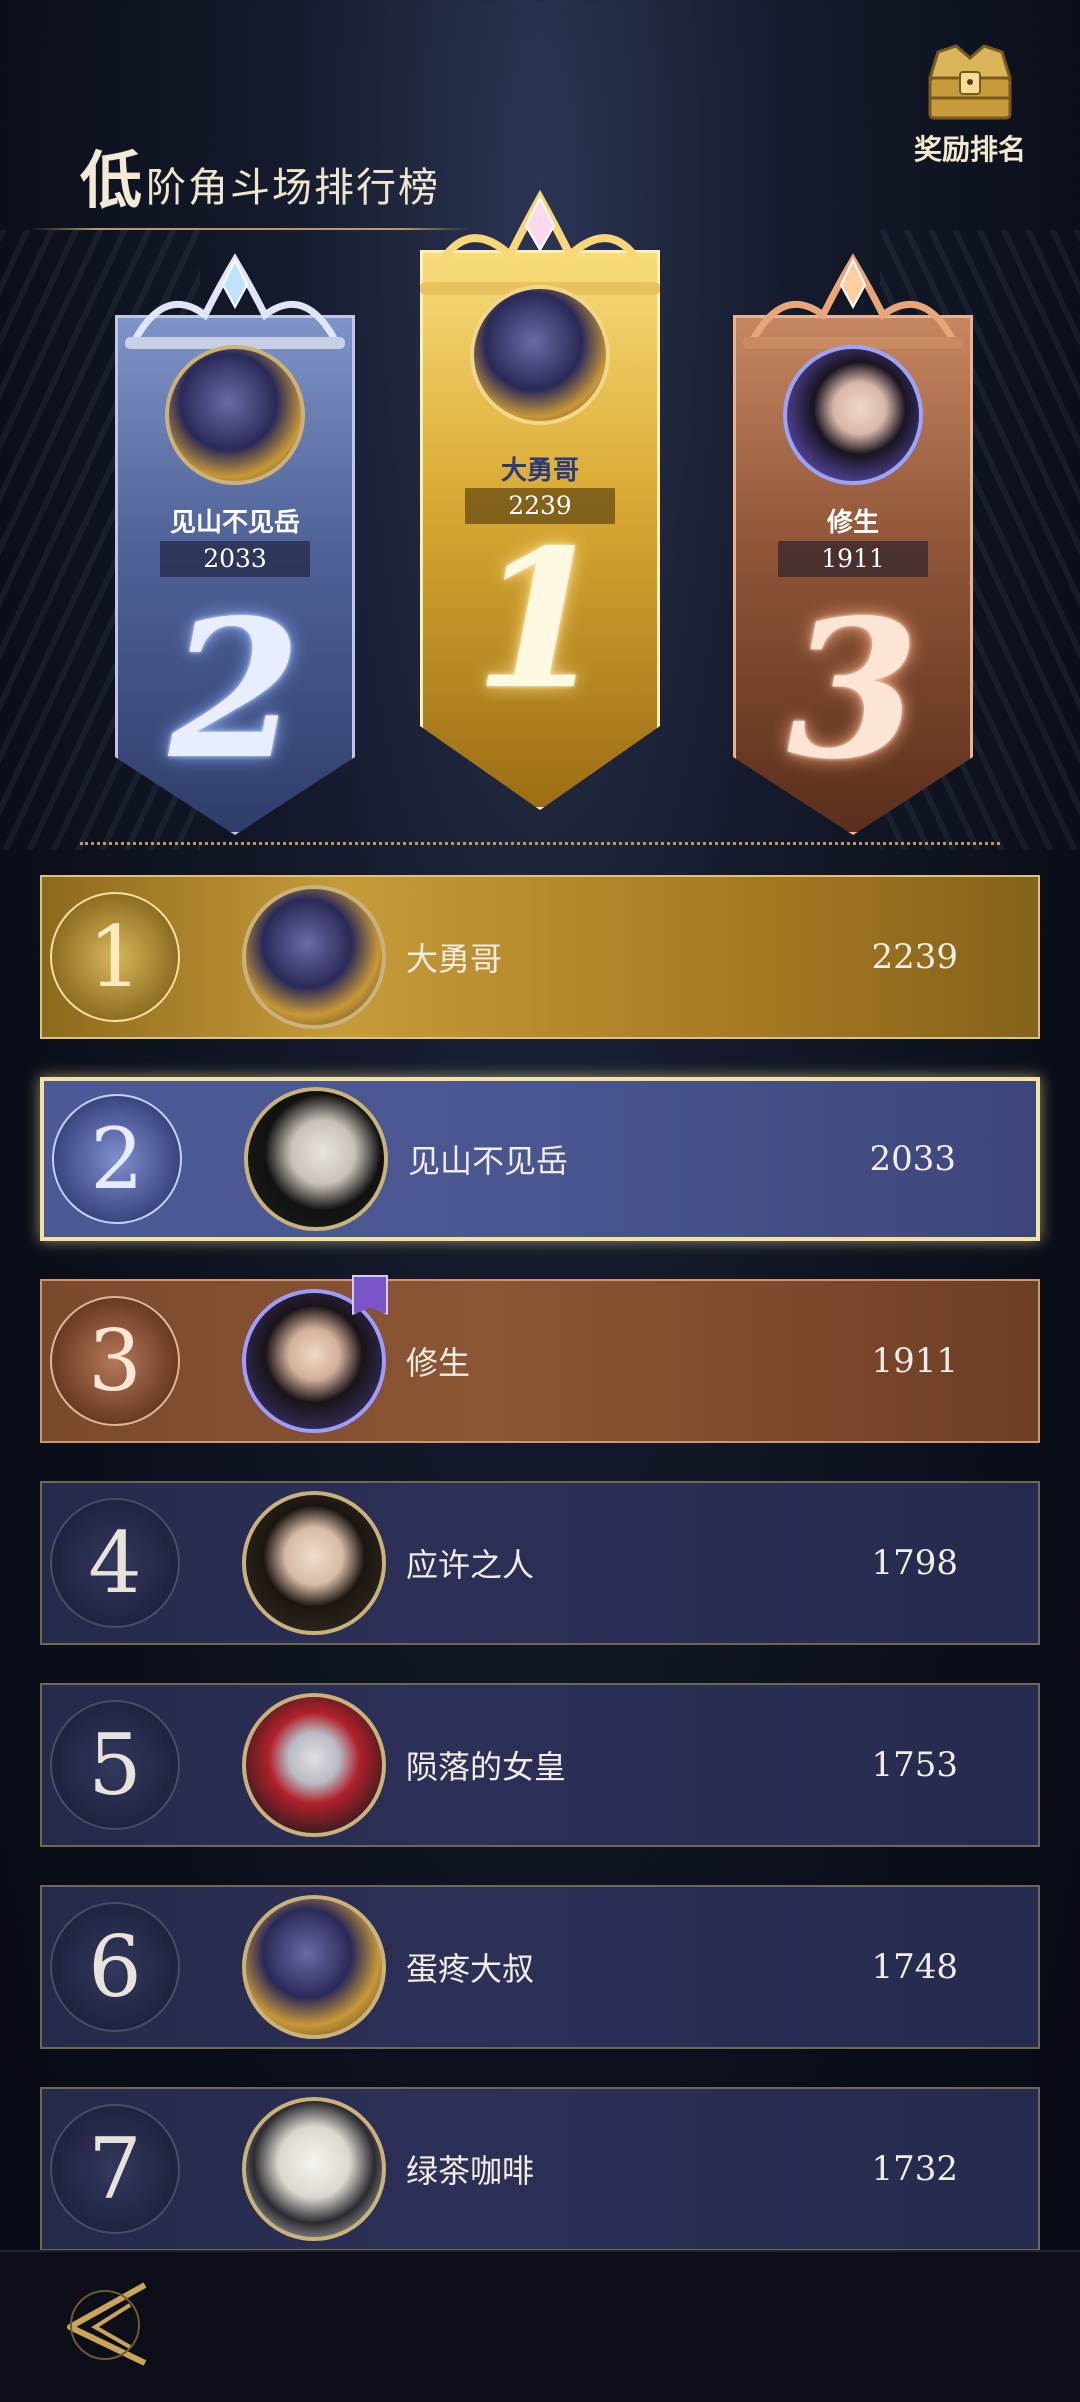  I want to click on player-score: 1732, so click(914, 2169).